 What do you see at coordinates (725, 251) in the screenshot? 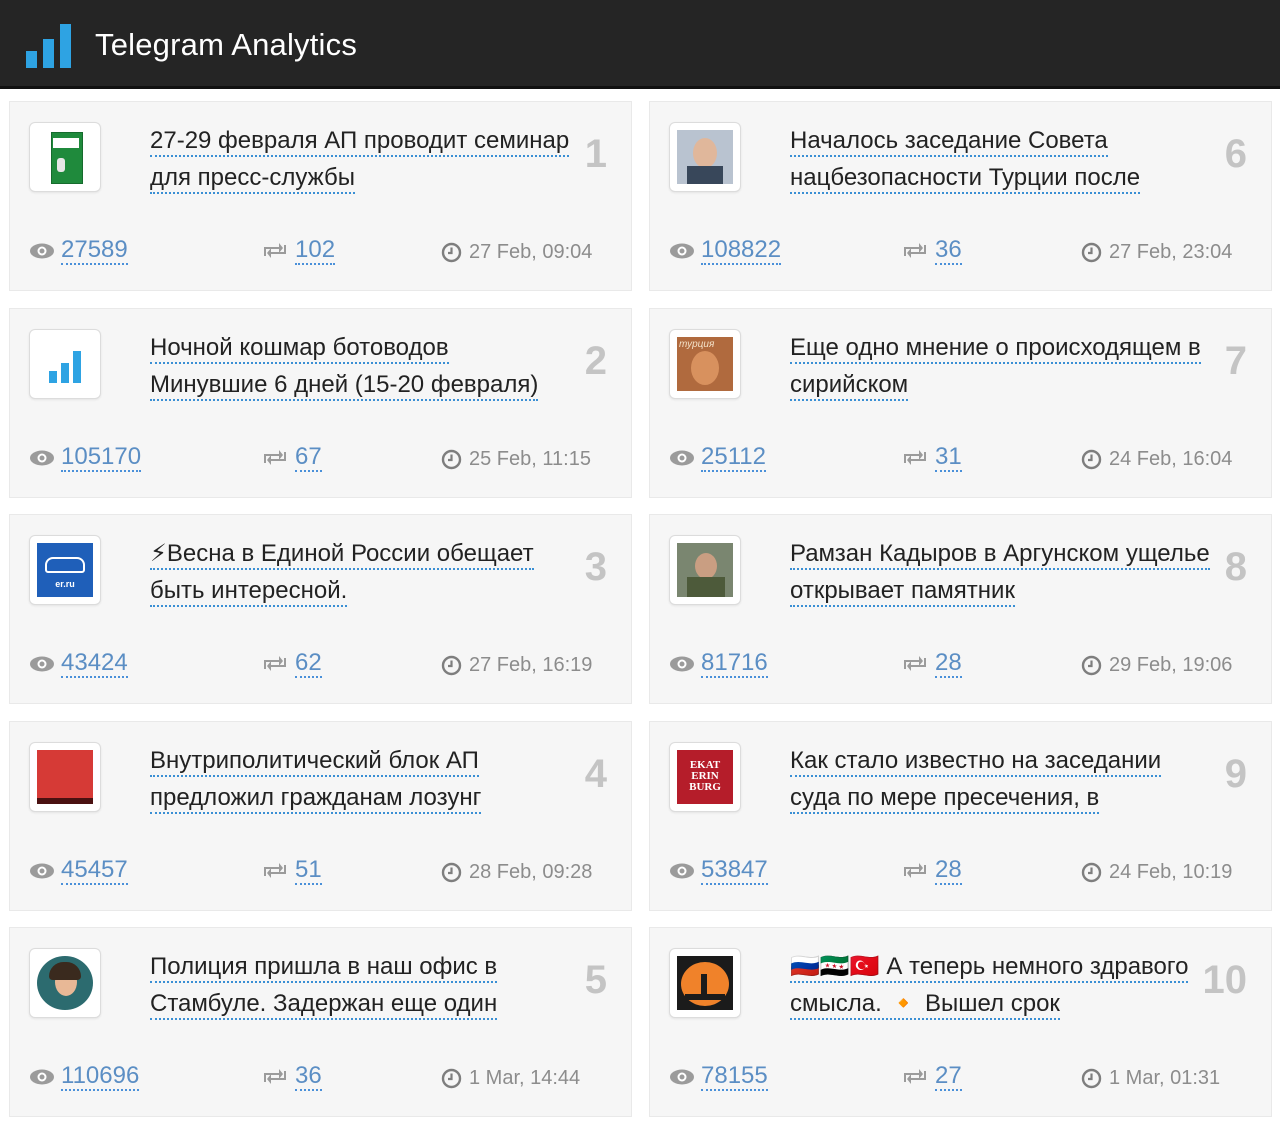
I see `views-stat: 108822` at bounding box center [725, 251].